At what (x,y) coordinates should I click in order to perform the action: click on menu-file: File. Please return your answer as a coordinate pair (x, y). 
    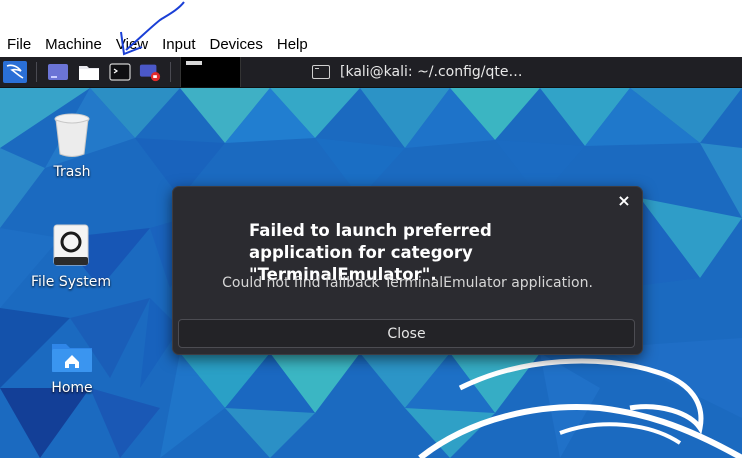
    Looking at the image, I should click on (19, 44).